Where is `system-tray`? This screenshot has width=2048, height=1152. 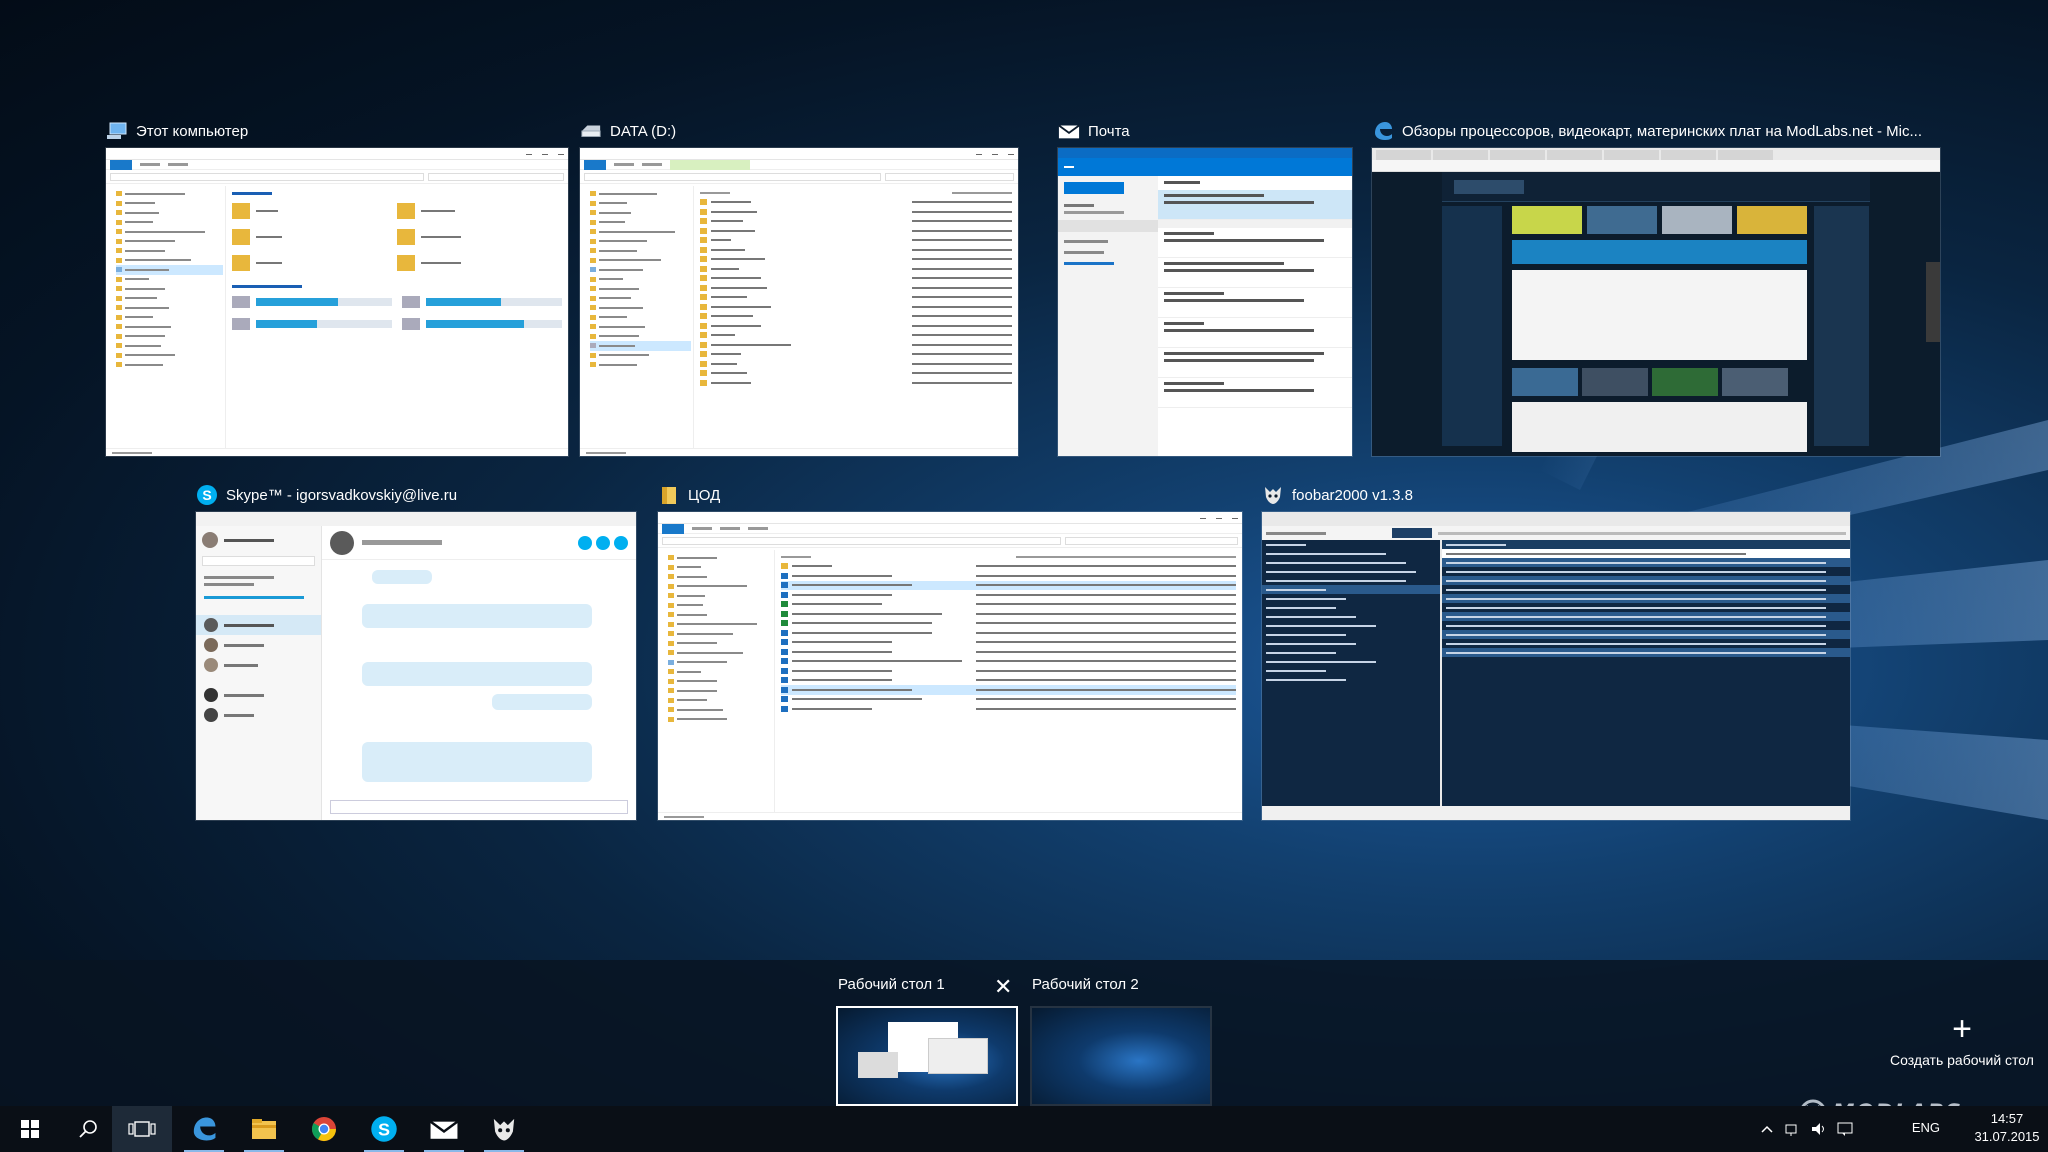 system-tray is located at coordinates (1806, 1129).